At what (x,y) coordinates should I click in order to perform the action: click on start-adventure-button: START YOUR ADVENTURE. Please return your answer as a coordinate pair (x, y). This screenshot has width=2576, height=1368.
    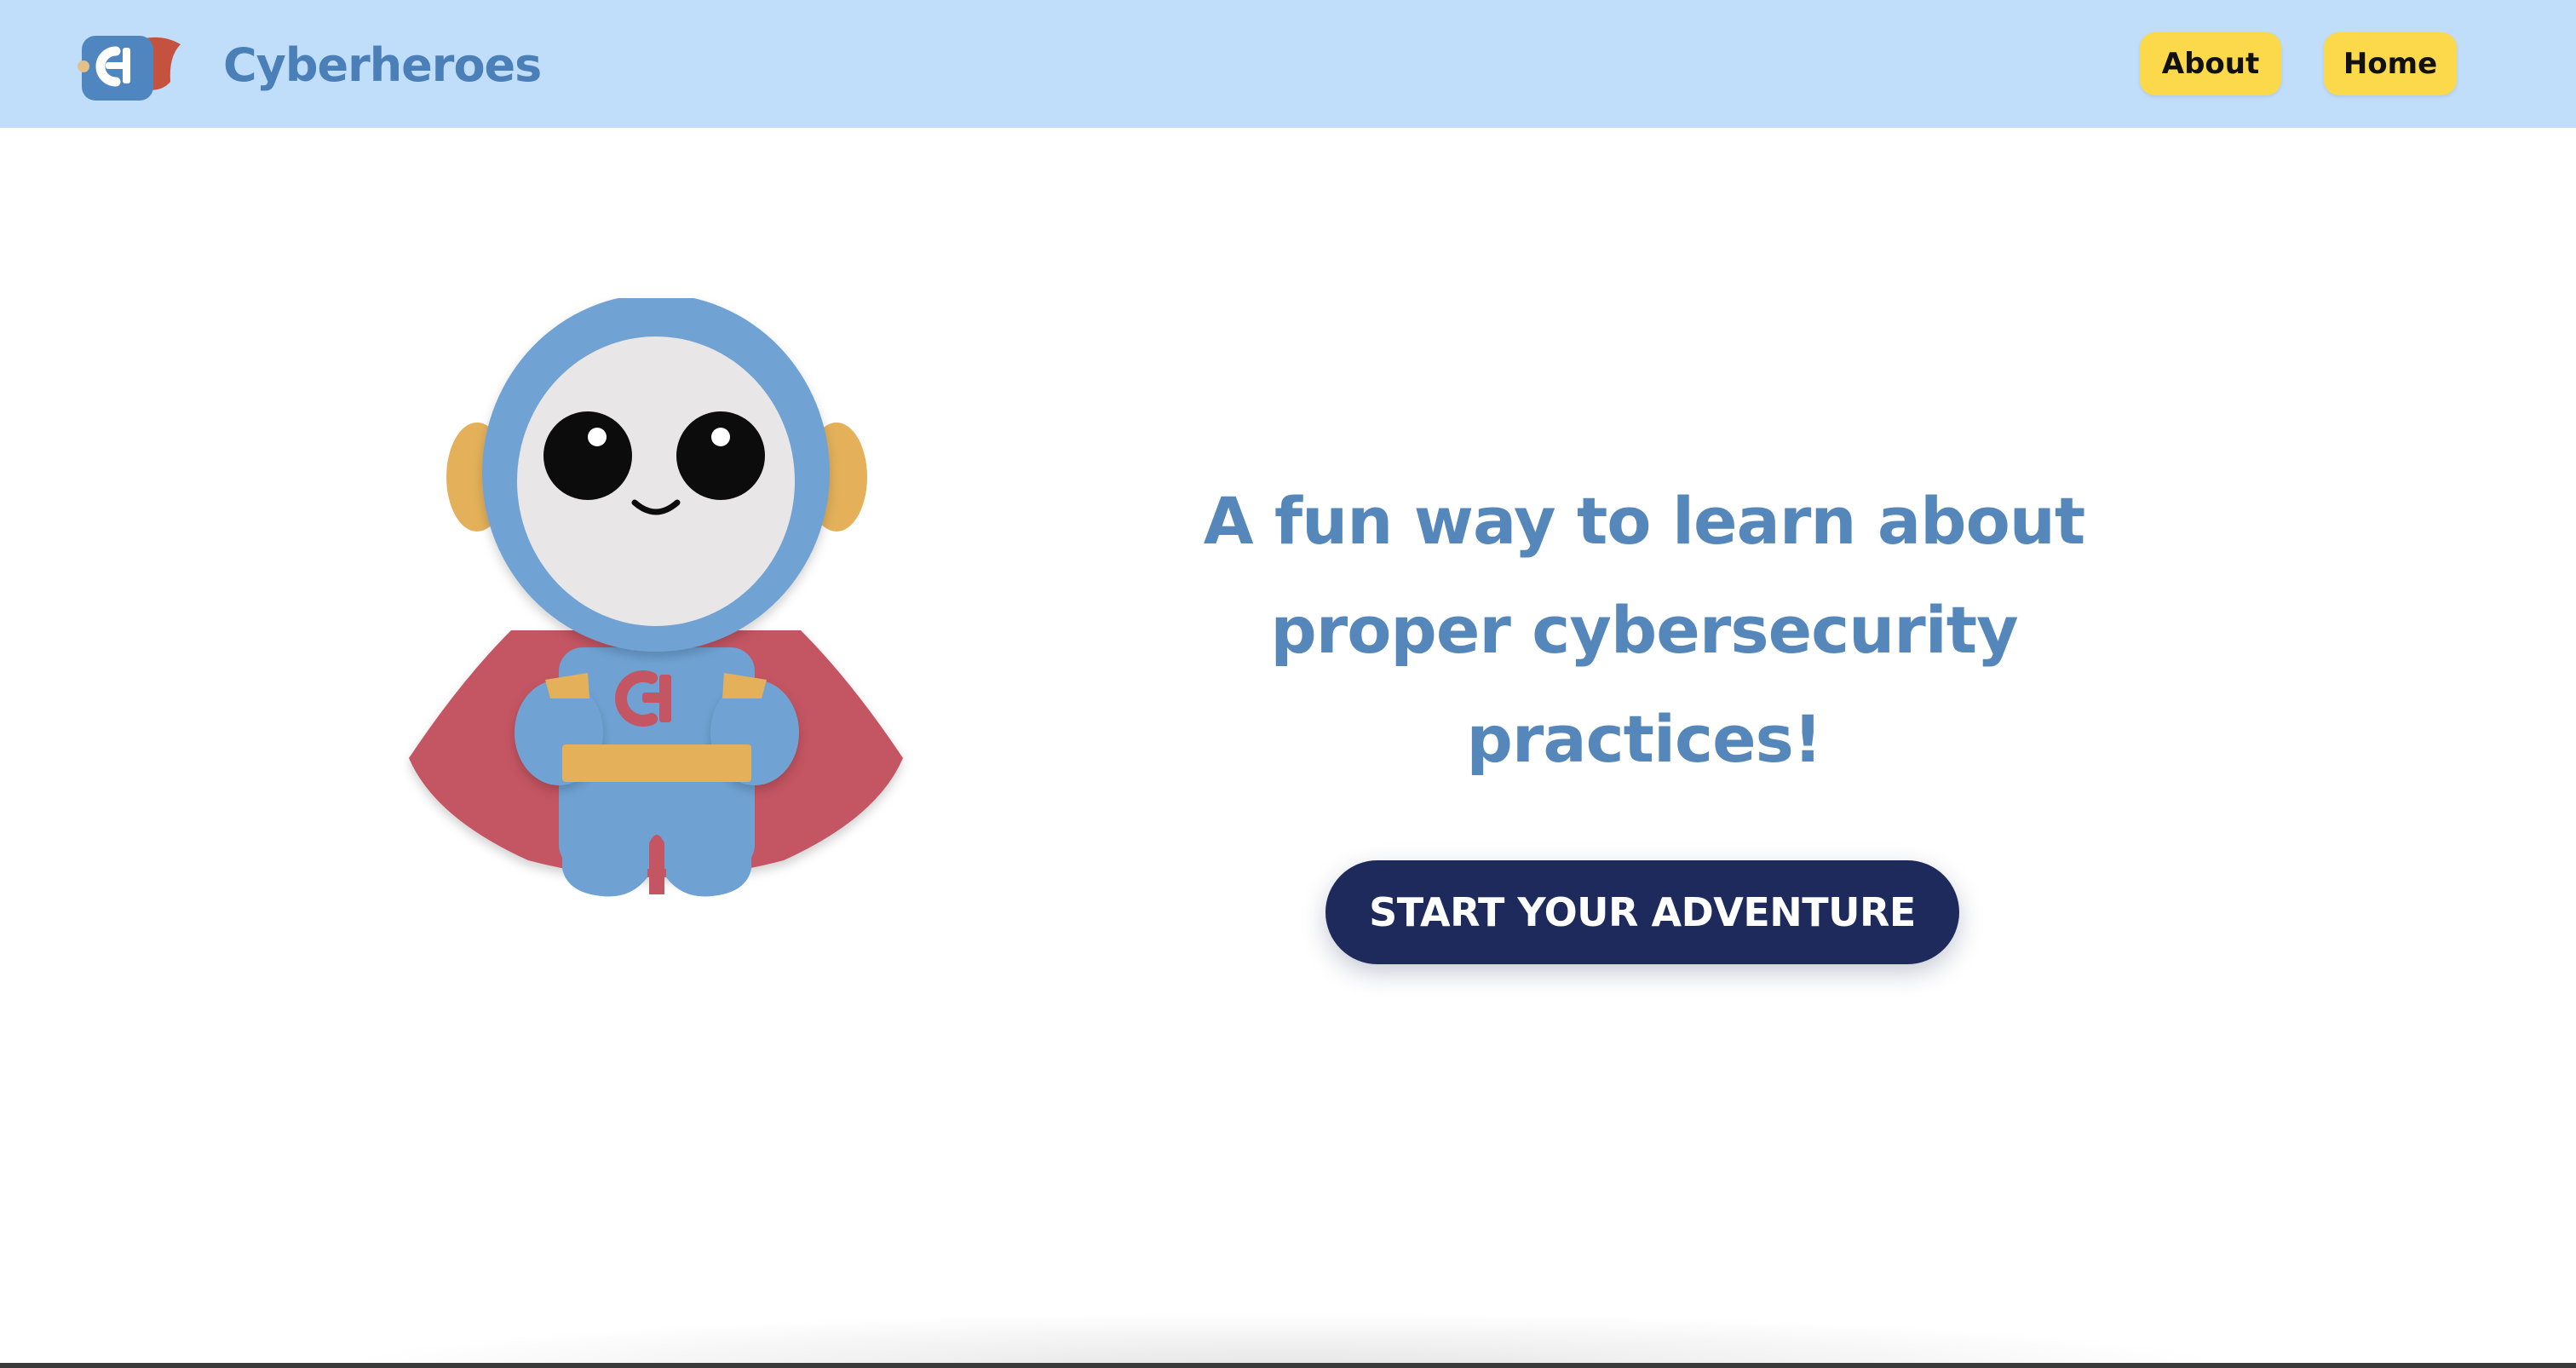
    Looking at the image, I should click on (1642, 912).